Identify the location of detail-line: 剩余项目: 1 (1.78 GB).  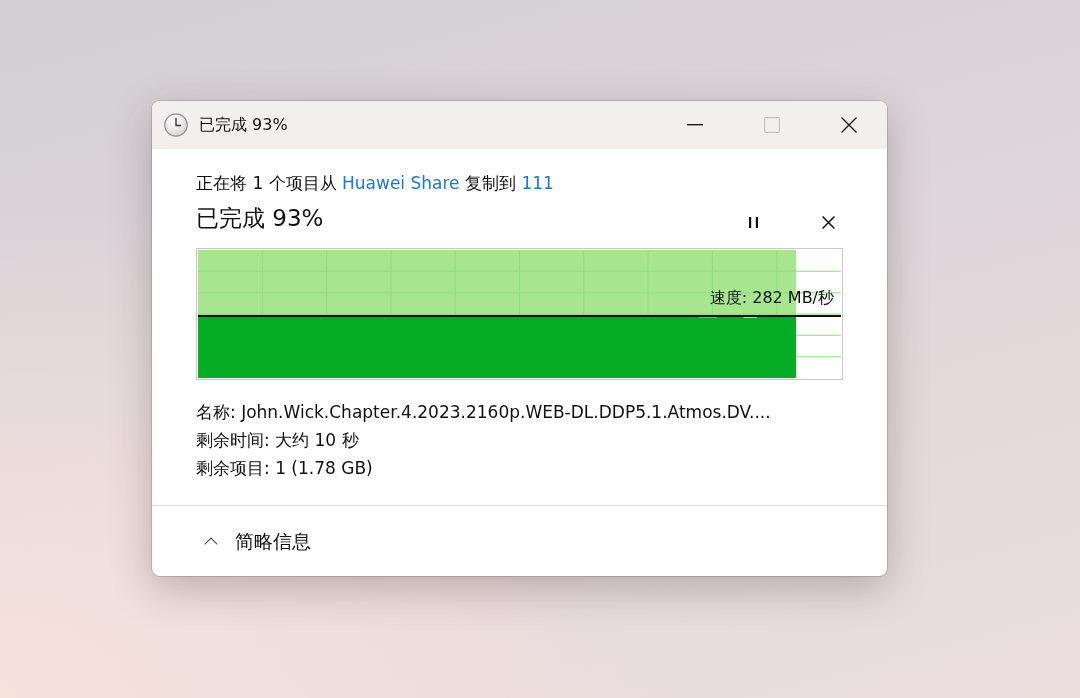
(285, 468).